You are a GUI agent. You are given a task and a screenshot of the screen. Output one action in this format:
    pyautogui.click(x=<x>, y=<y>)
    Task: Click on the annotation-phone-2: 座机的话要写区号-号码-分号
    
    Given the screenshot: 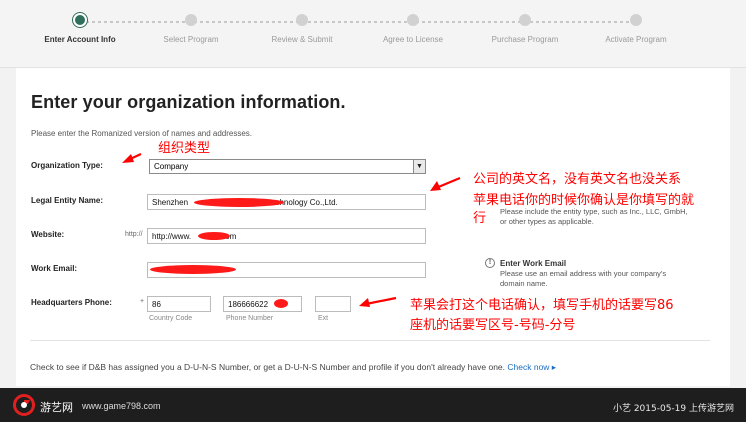 What is the action you would take?
    pyautogui.click(x=493, y=325)
    